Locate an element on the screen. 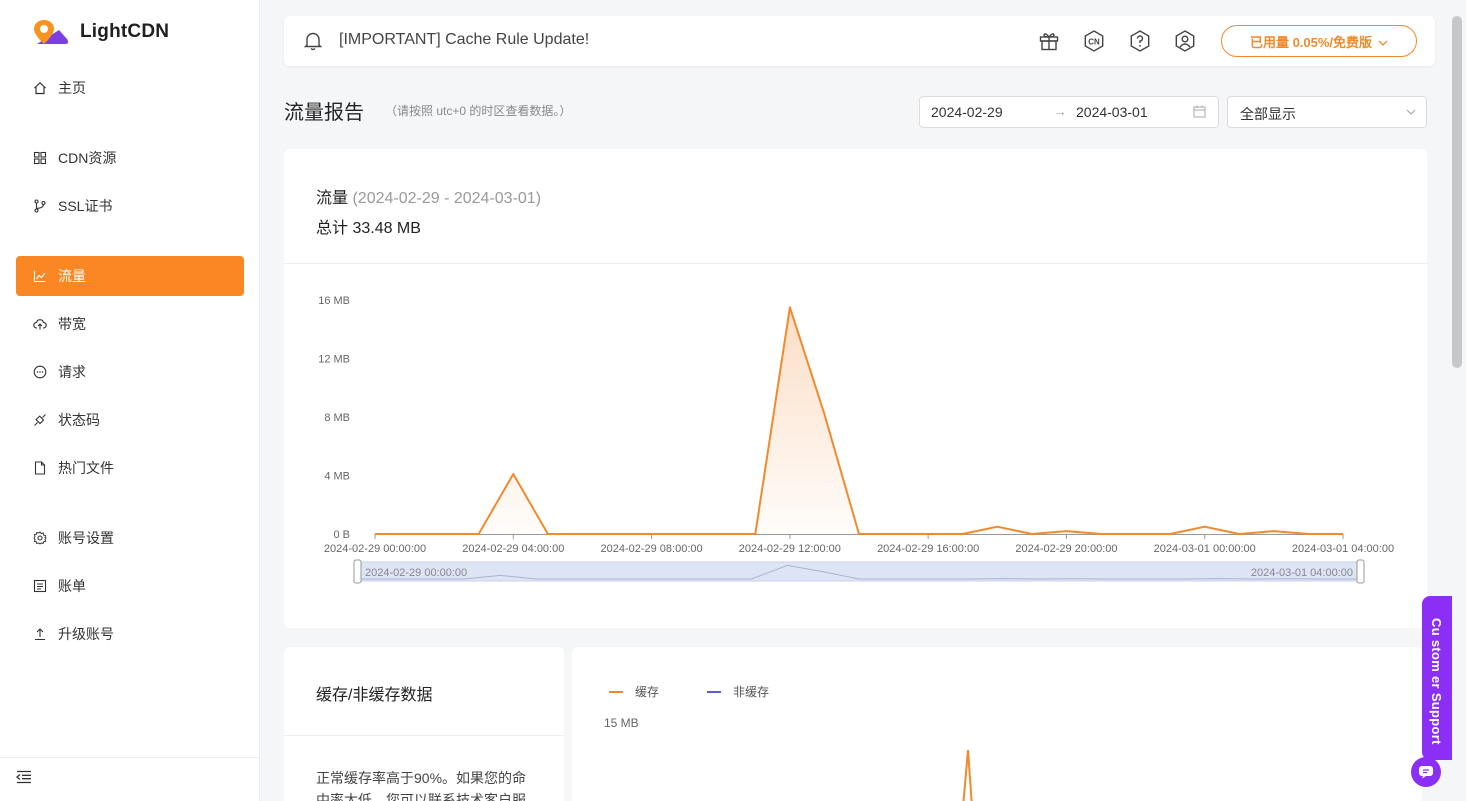 The height and width of the screenshot is (801, 1466). sidebar-item-label: 请求 is located at coordinates (72, 372).